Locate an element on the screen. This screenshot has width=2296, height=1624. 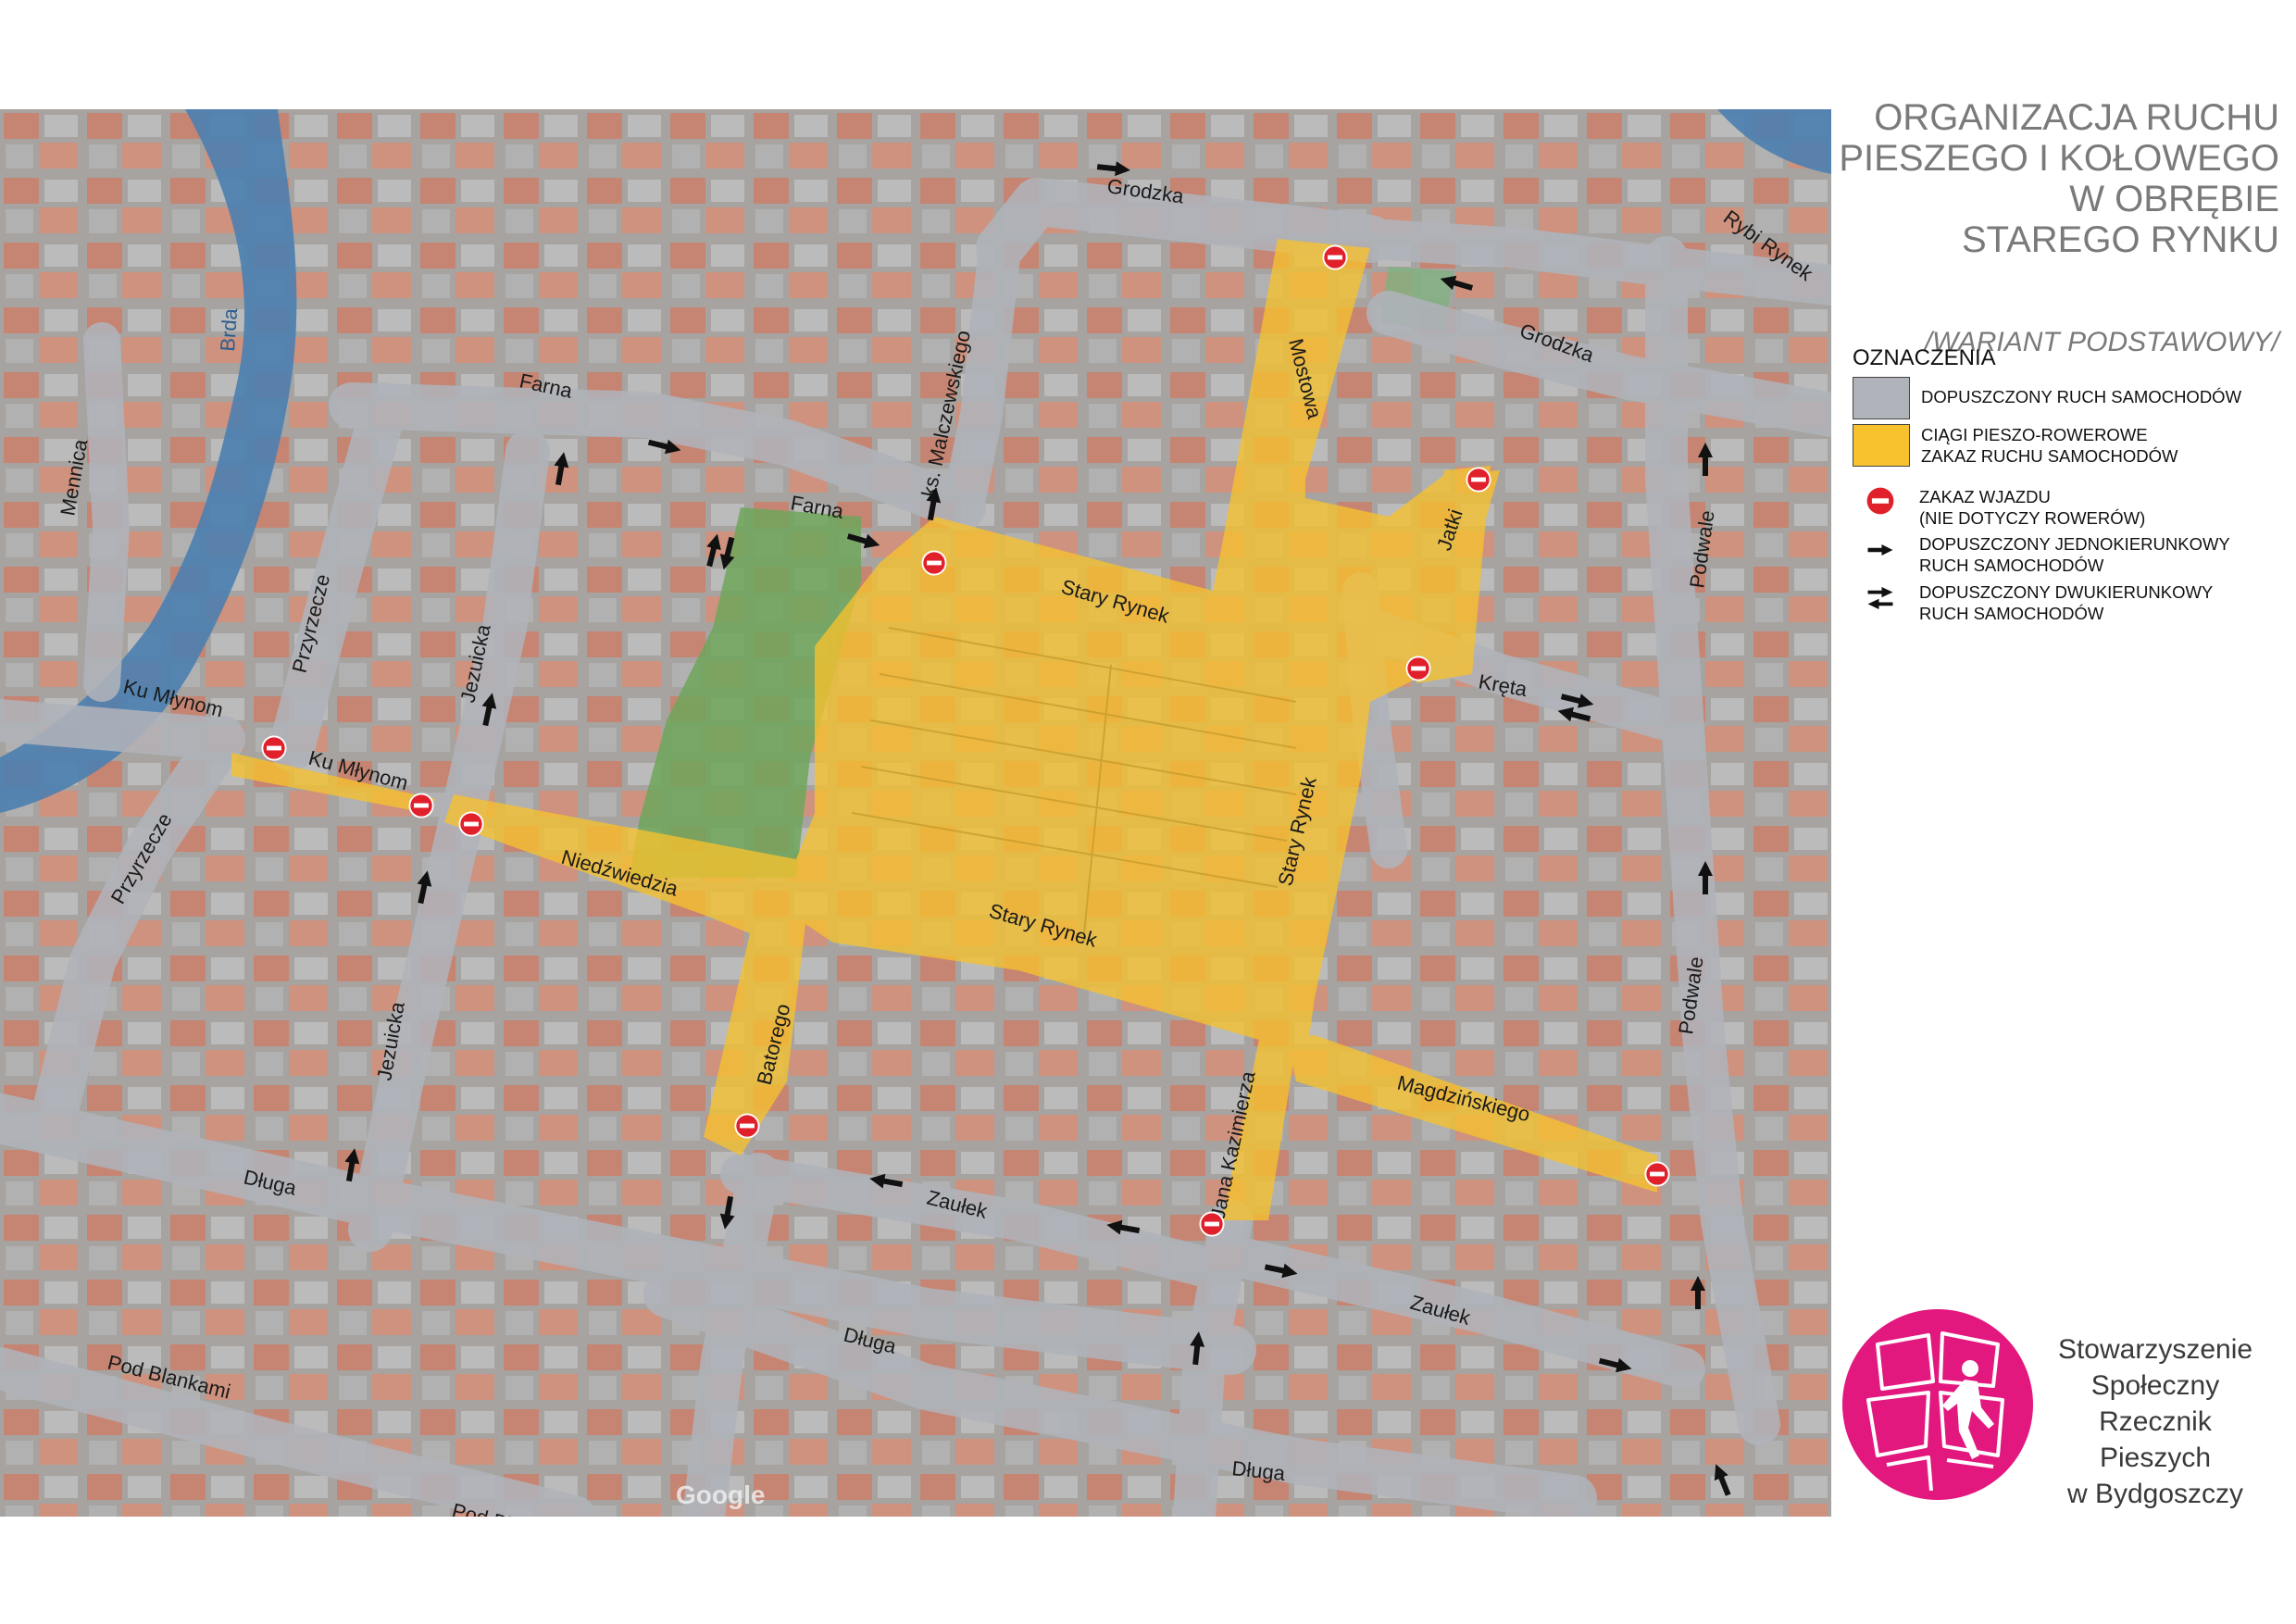
title-line: W OBRĘBIE is located at coordinates (2174, 199).